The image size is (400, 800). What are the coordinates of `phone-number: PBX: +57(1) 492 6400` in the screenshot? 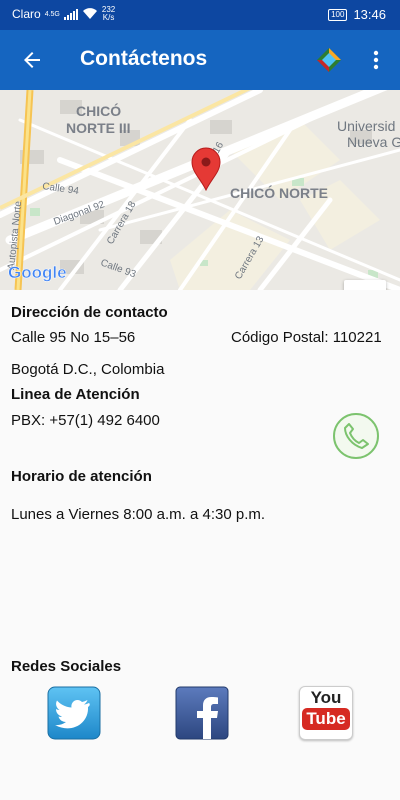 It's located at (85, 420).